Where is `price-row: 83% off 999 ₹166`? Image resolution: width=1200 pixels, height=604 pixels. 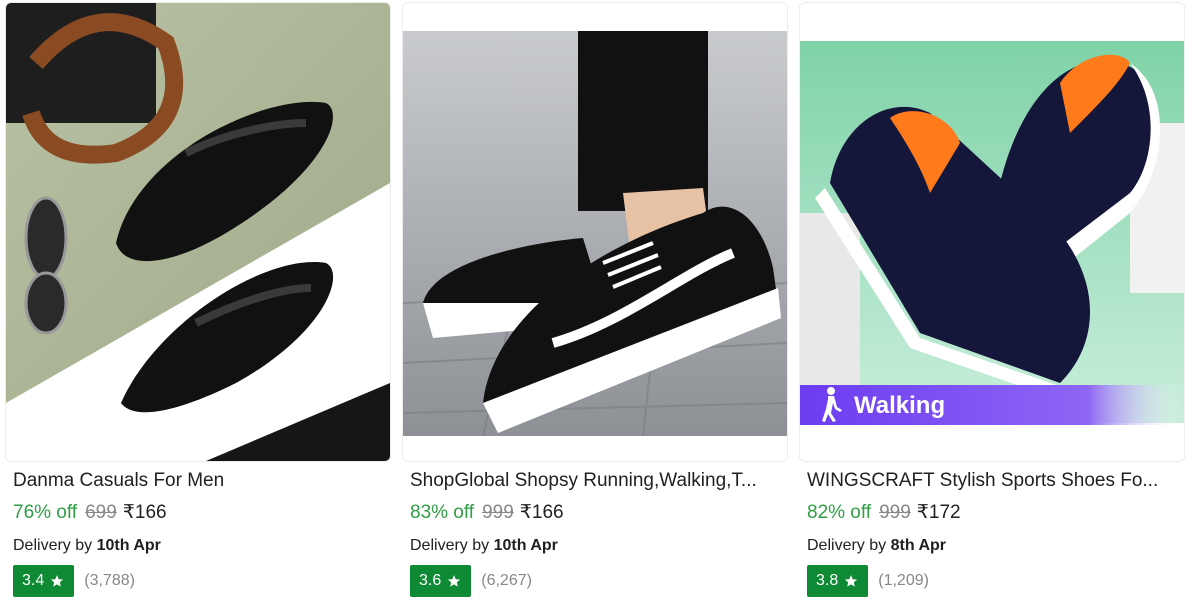
price-row: 83% off 999 ₹166 is located at coordinates (487, 512).